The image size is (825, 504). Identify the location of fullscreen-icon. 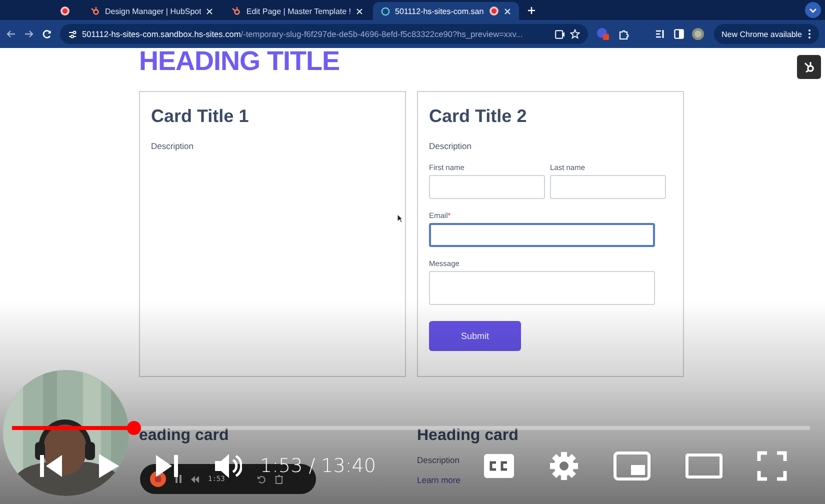
(772, 466).